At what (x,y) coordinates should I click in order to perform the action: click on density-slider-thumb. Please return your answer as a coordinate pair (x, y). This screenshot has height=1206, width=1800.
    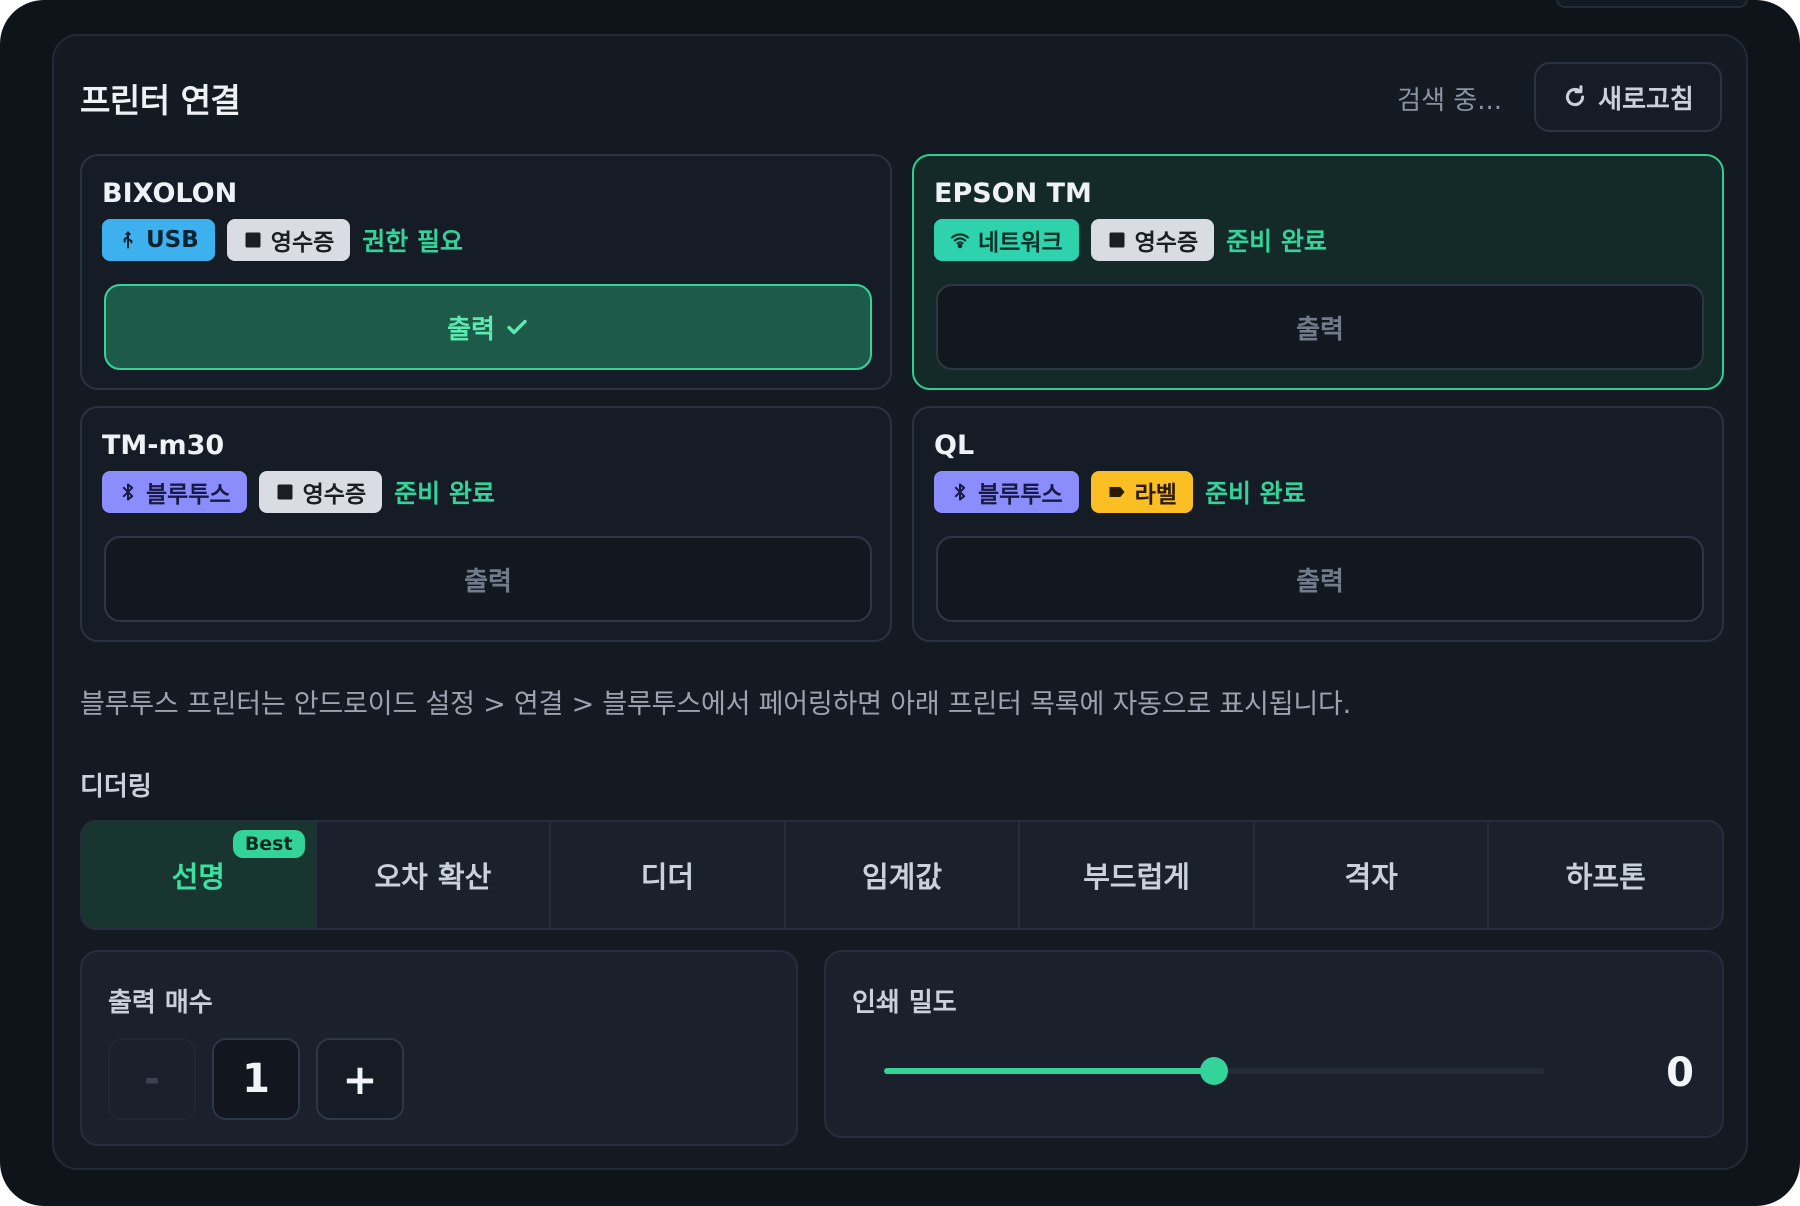
    Looking at the image, I should click on (1214, 1071).